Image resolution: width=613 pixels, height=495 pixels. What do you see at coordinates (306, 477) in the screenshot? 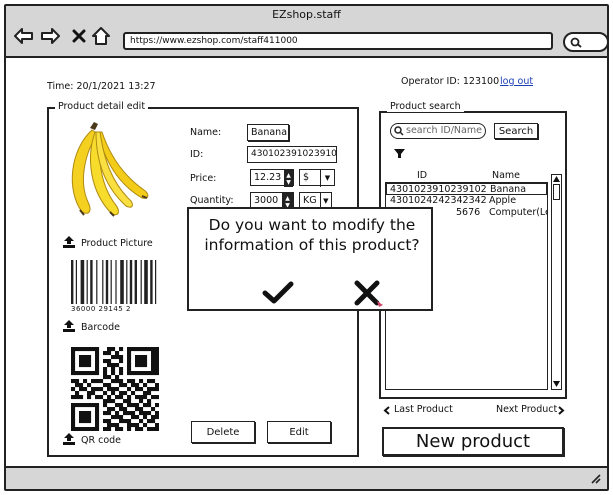
I see `browser-statusbar` at bounding box center [306, 477].